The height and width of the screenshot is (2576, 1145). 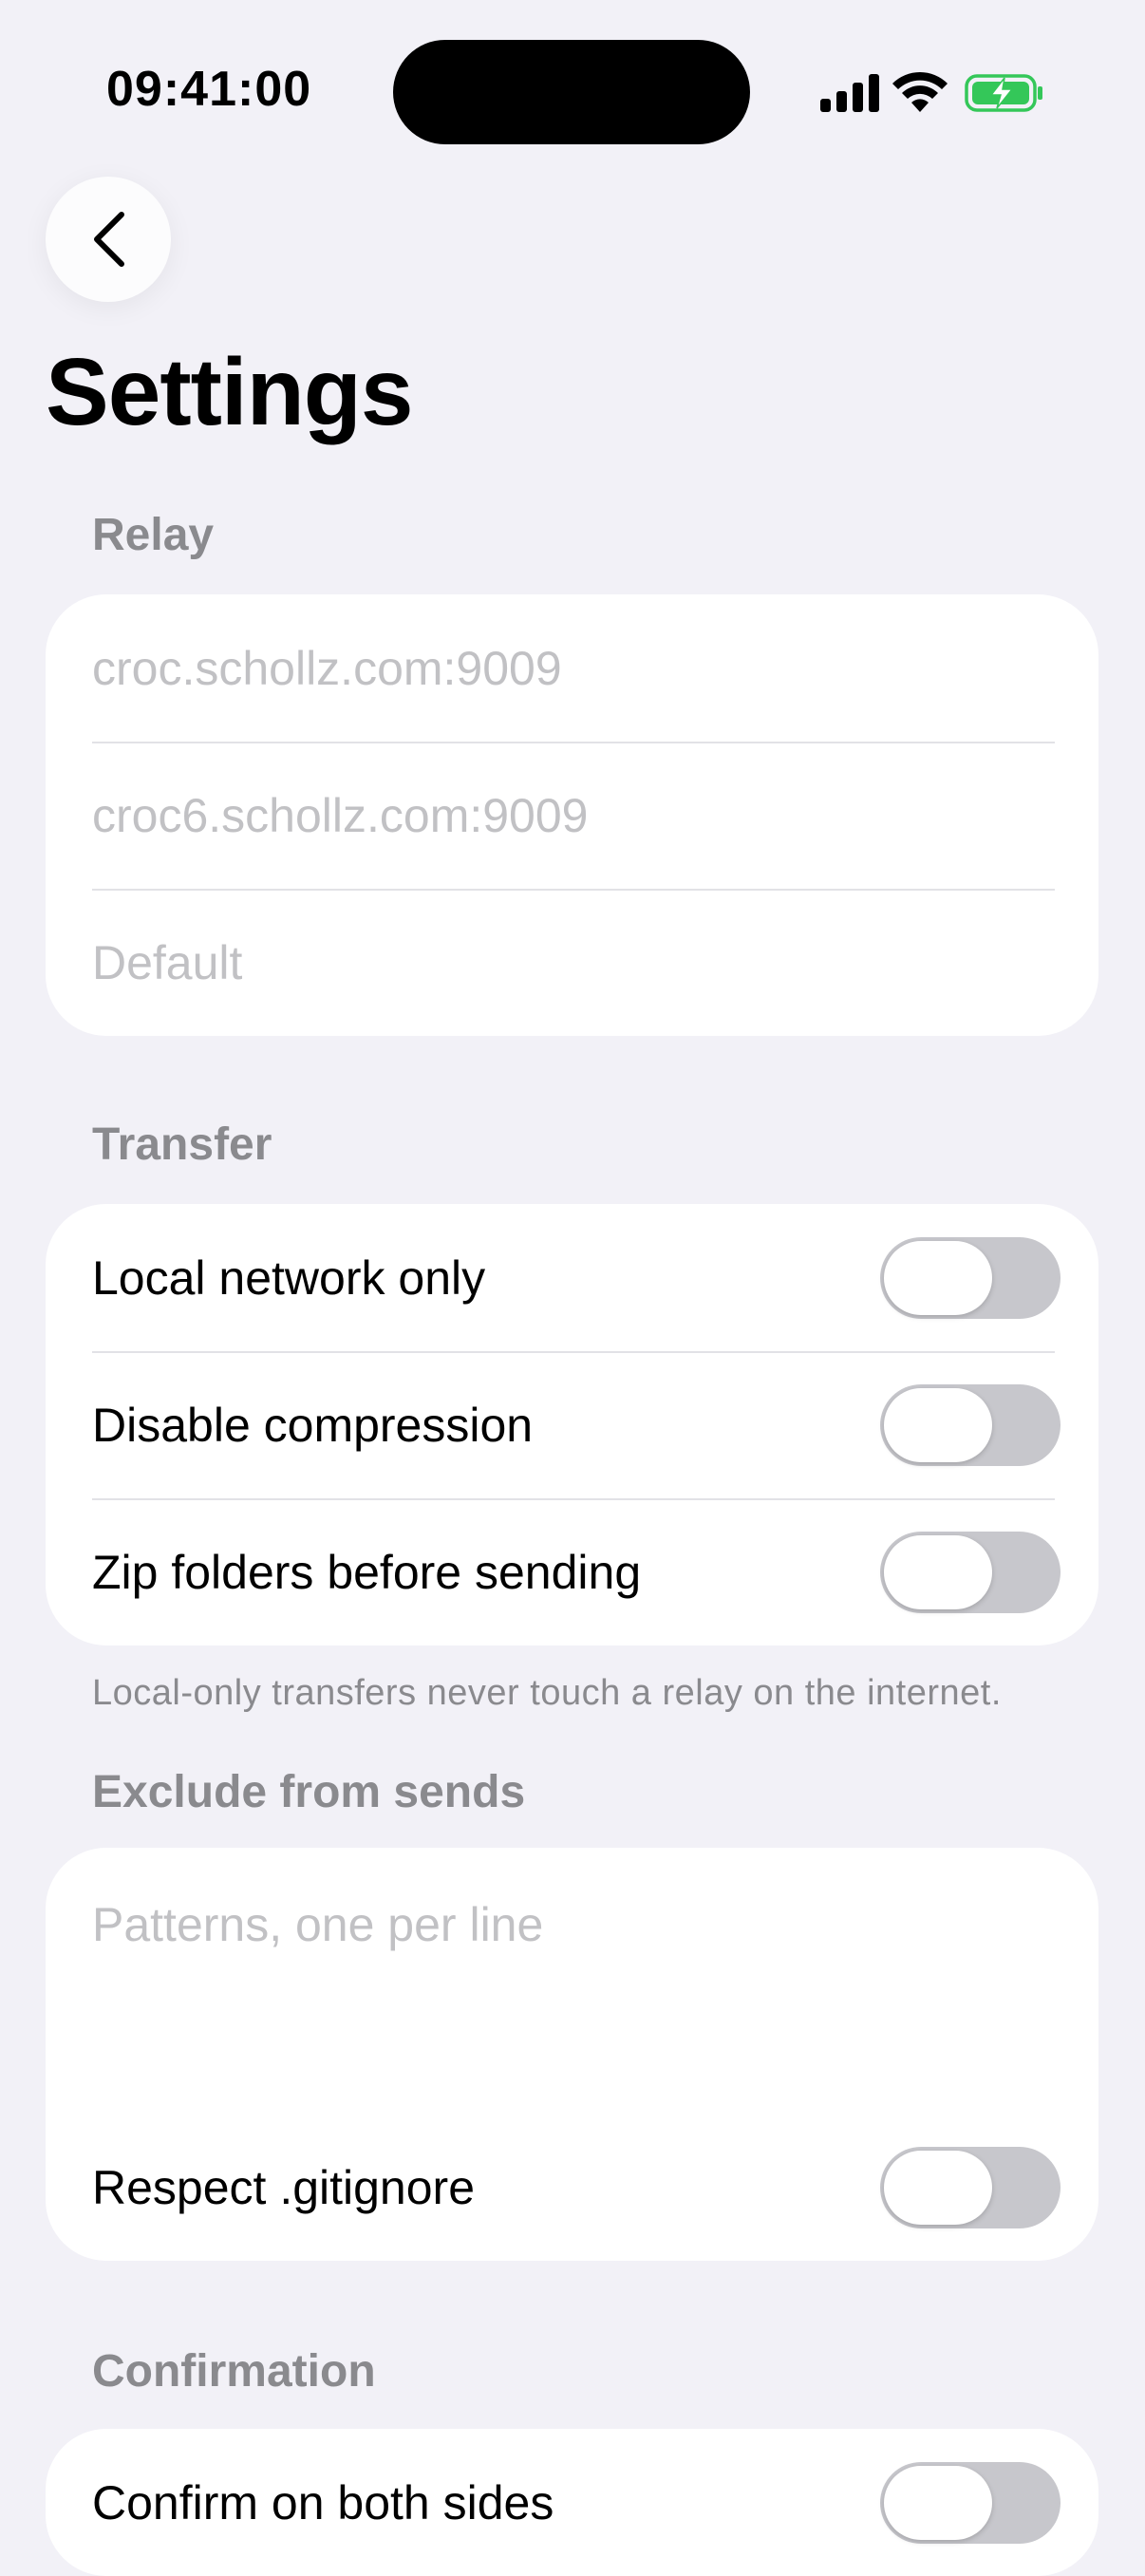 I want to click on dynamic-island, so click(x=571, y=92).